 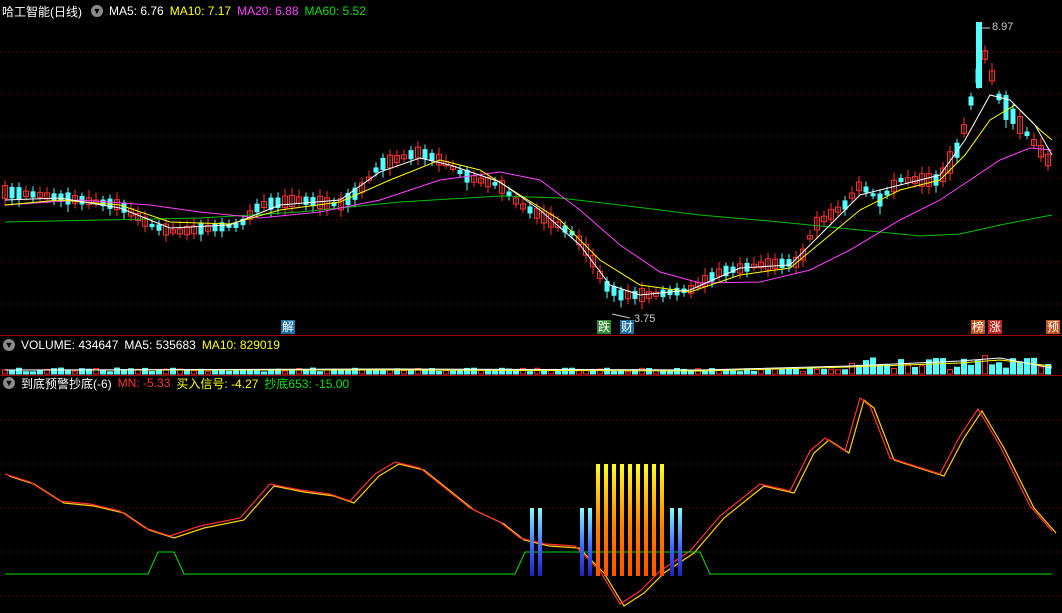 What do you see at coordinates (307, 383) in the screenshot?
I see `chaodi-legend: 抄底653: -15.00` at bounding box center [307, 383].